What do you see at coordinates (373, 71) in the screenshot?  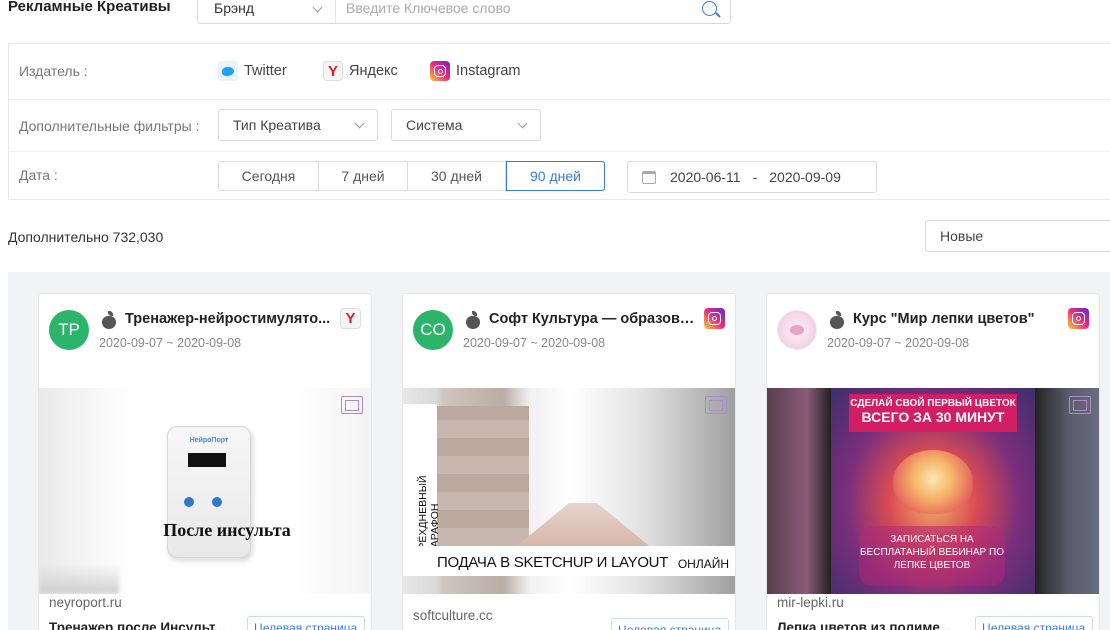 I see `publisher-name: Яндекс` at bounding box center [373, 71].